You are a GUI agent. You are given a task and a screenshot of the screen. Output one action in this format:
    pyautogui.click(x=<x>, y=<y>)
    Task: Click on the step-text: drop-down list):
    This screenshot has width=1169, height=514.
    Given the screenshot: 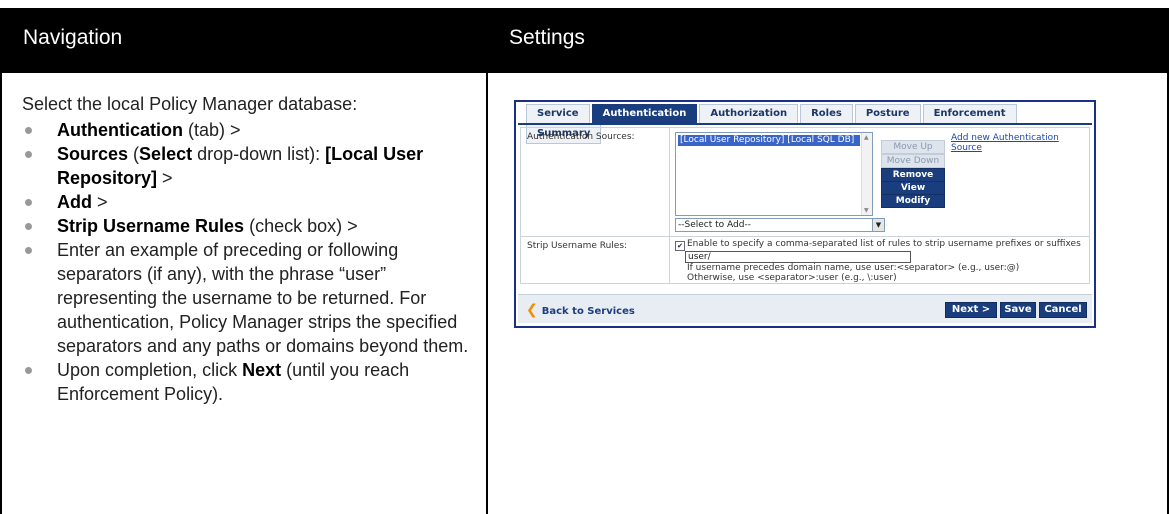 What is the action you would take?
    pyautogui.click(x=259, y=154)
    